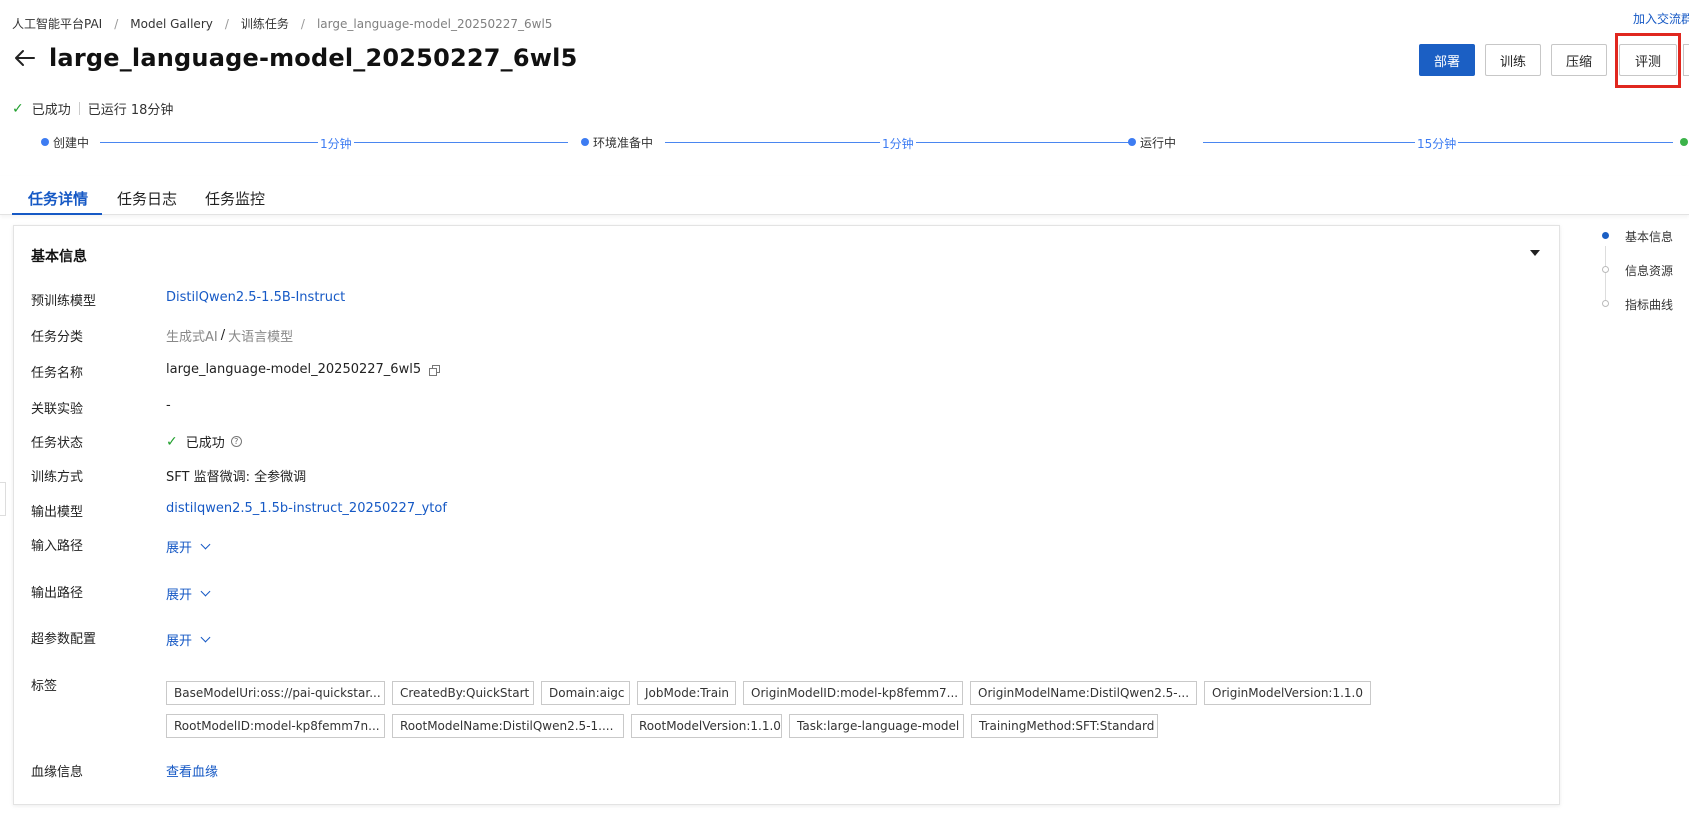 This screenshot has height=822, width=1689. I want to click on breadcrumb-item-training-jobs: 训练任务, so click(265, 24).